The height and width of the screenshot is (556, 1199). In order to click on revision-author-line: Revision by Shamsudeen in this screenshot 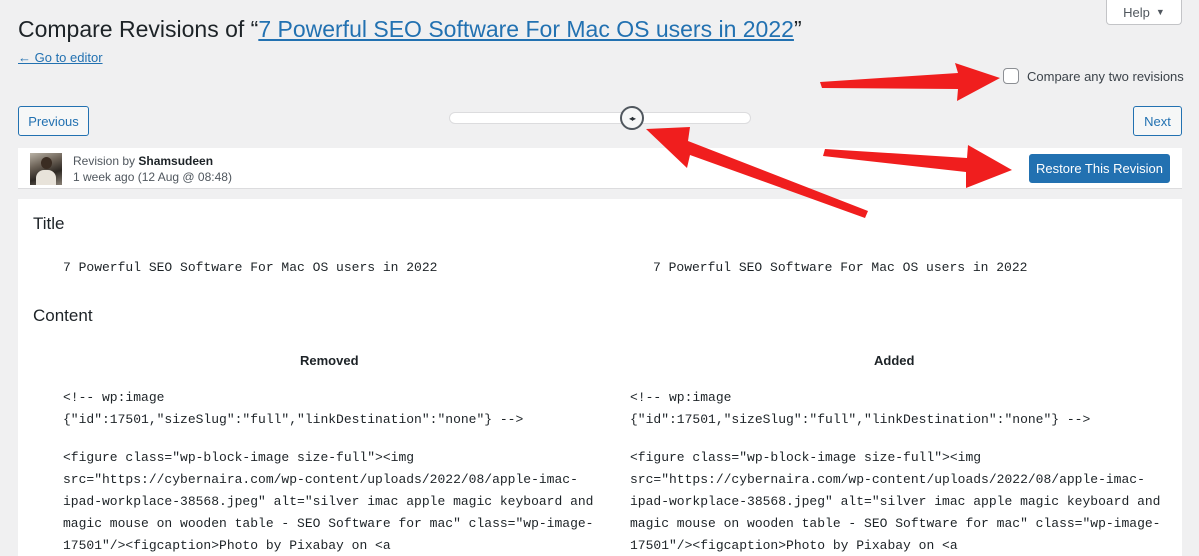, I will do `click(143, 161)`.